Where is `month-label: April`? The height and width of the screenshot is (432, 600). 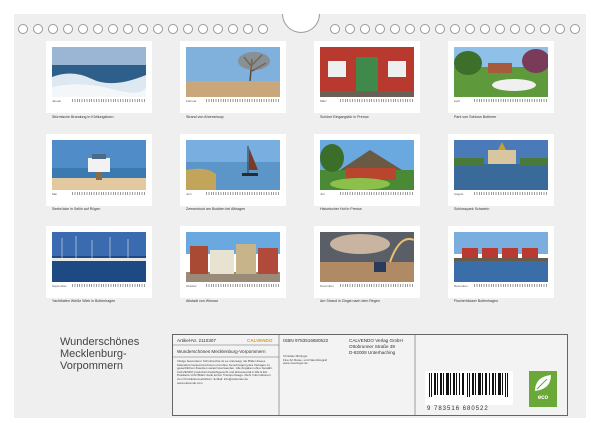
month-label: April is located at coordinates (457, 101).